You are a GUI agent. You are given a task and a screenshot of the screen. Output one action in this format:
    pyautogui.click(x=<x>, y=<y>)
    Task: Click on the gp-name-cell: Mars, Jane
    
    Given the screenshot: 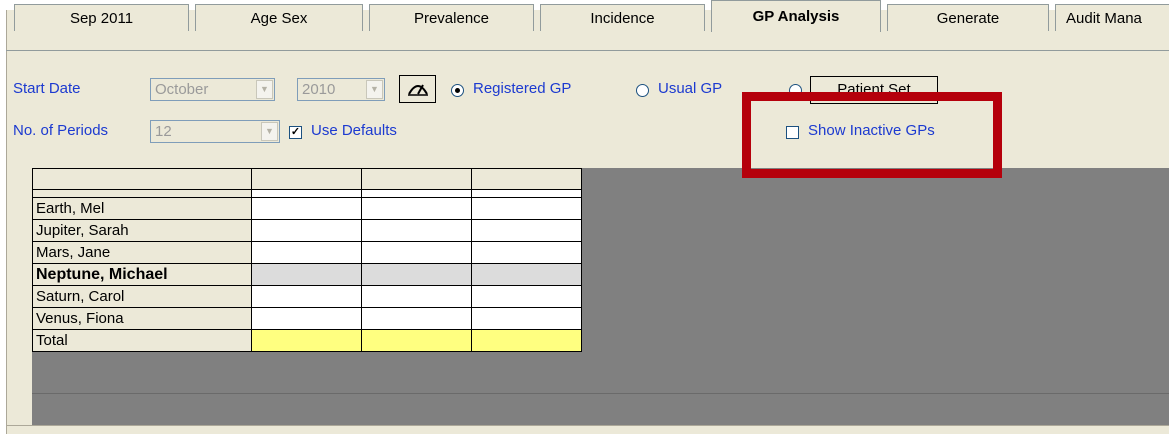 What is the action you would take?
    pyautogui.click(x=142, y=253)
    